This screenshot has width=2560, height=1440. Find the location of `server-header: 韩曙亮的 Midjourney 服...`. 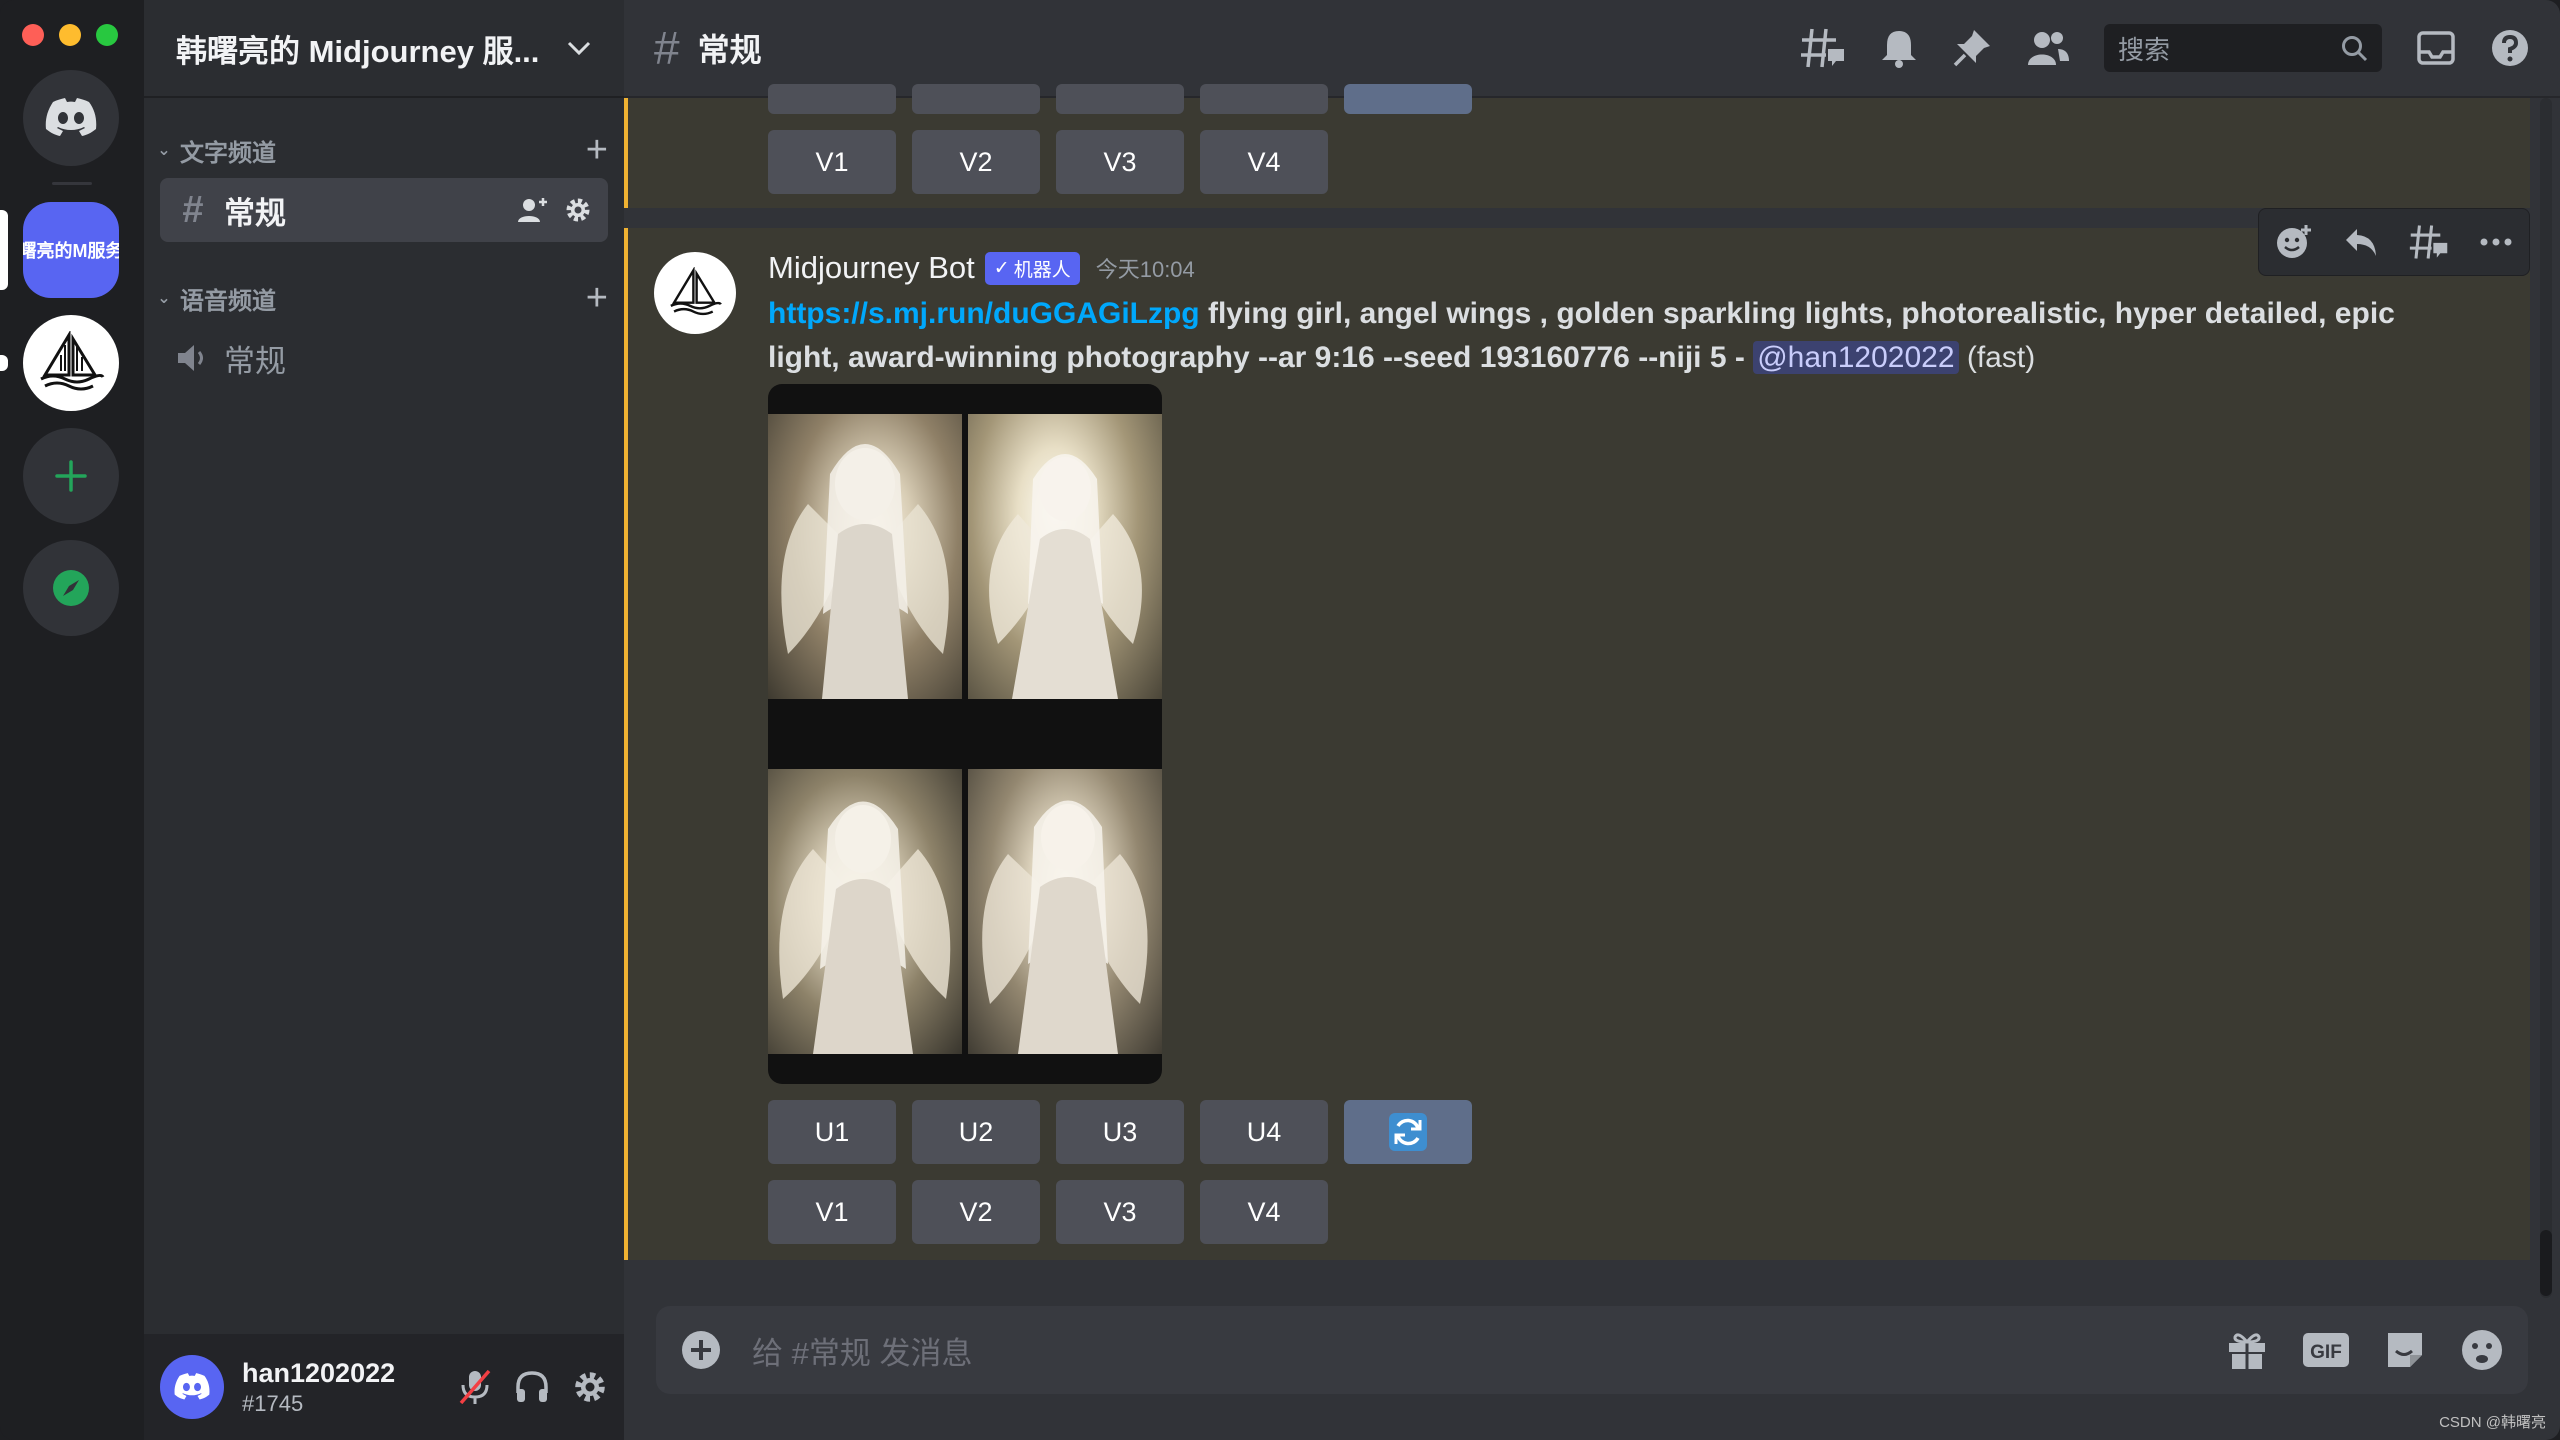

server-header: 韩曙亮的 Midjourney 服... is located at coordinates (384, 49).